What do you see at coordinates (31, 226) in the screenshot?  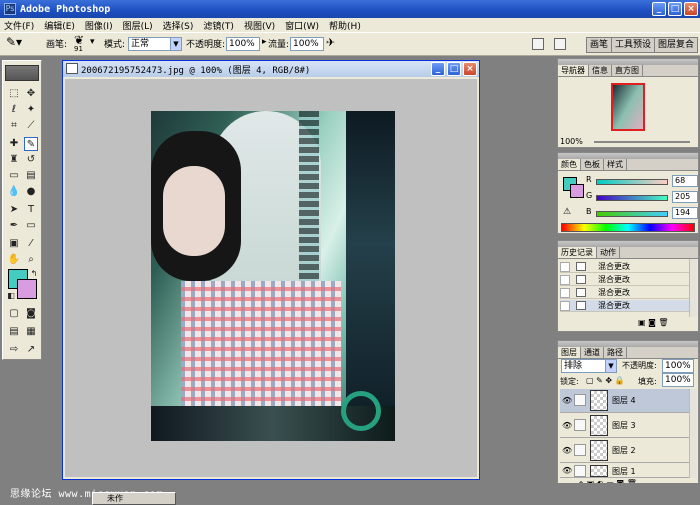 I see `shape-tool-icon: ▭` at bounding box center [31, 226].